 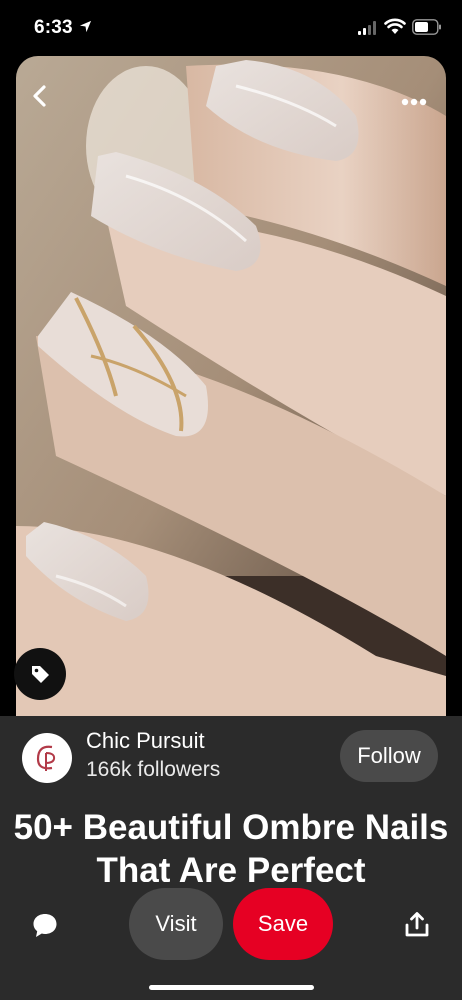 I want to click on tag-icon, so click(x=40, y=674).